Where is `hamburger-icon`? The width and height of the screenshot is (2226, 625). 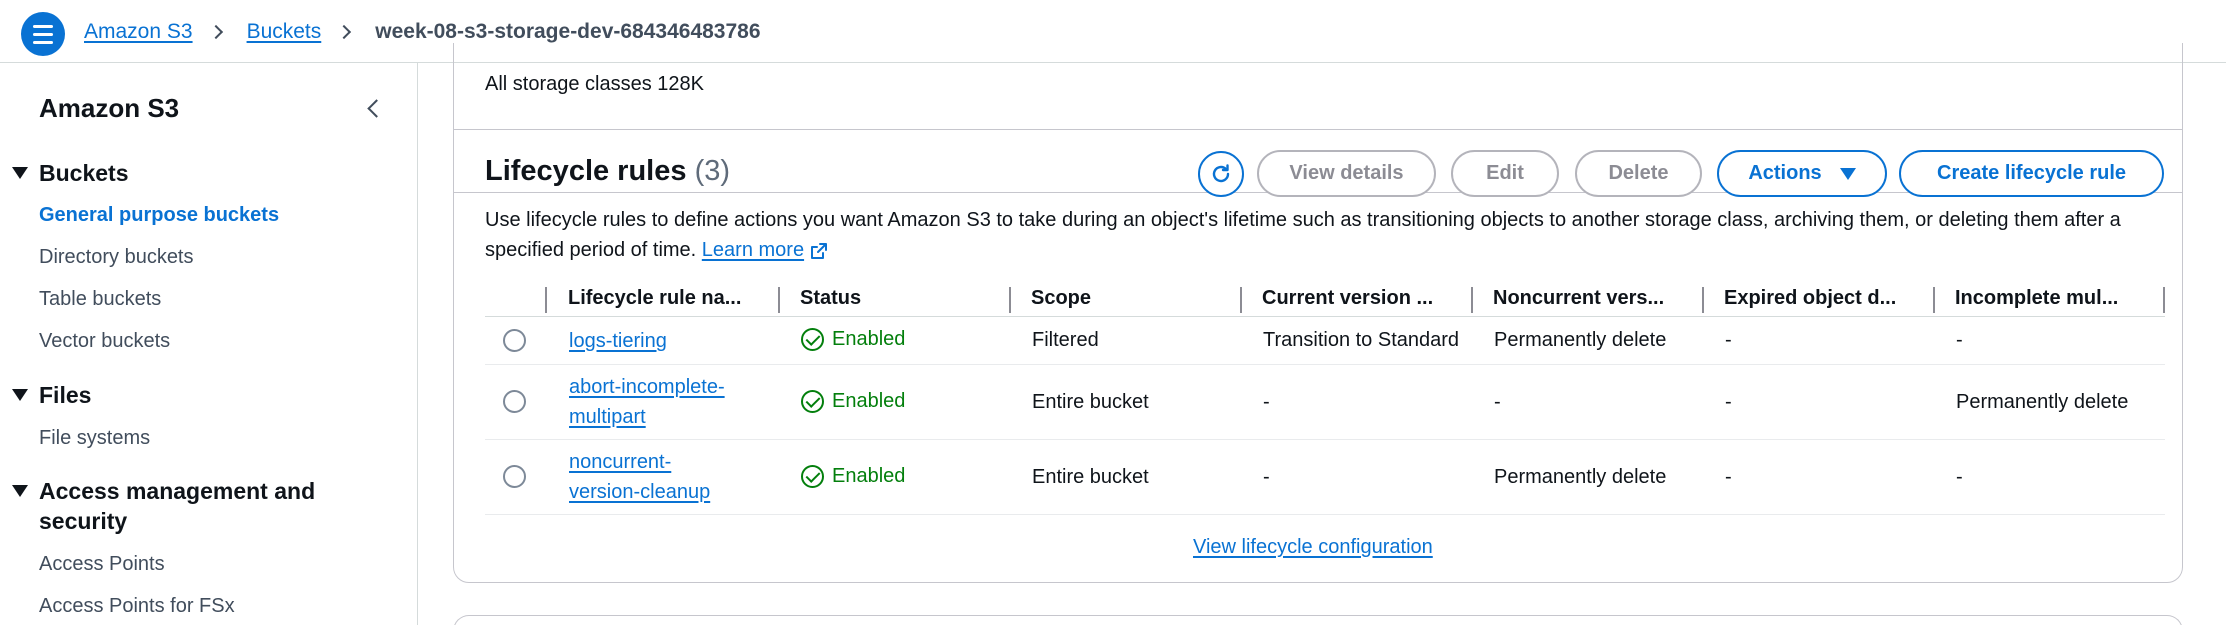 hamburger-icon is located at coordinates (43, 34).